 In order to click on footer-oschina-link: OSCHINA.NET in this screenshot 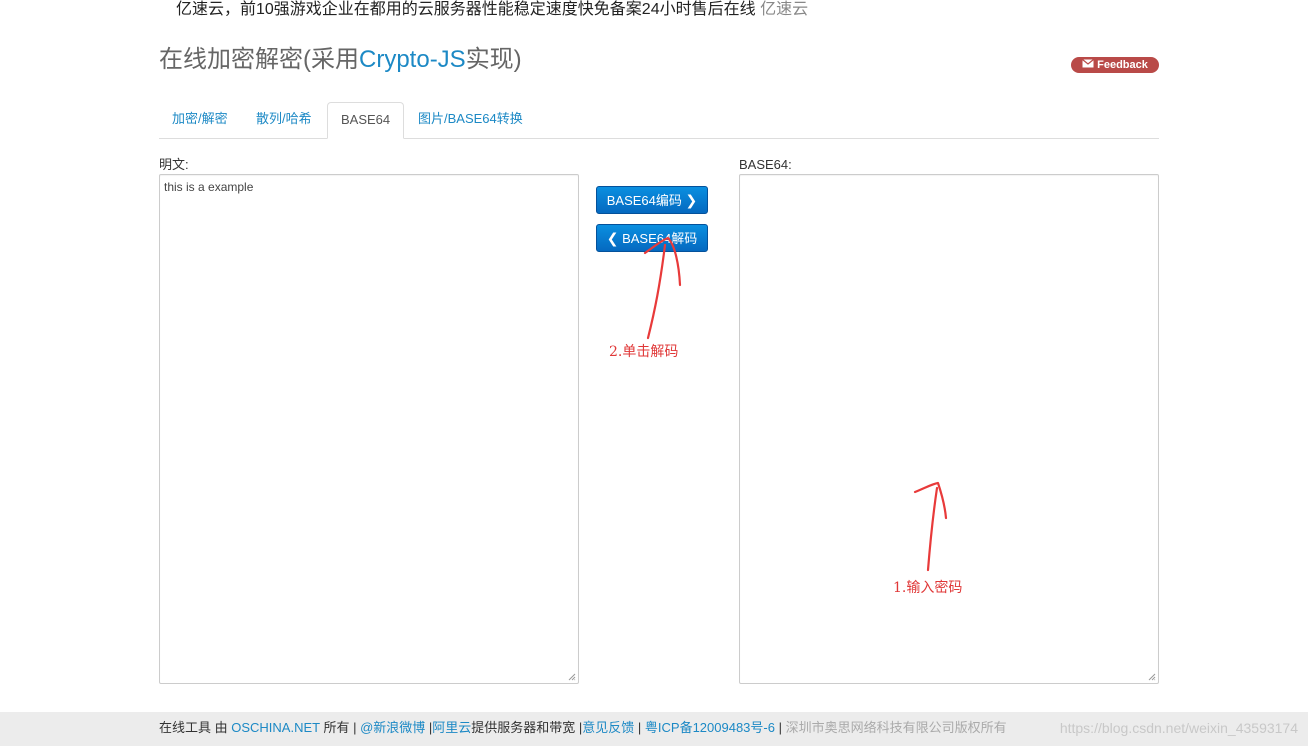, I will do `click(275, 727)`.